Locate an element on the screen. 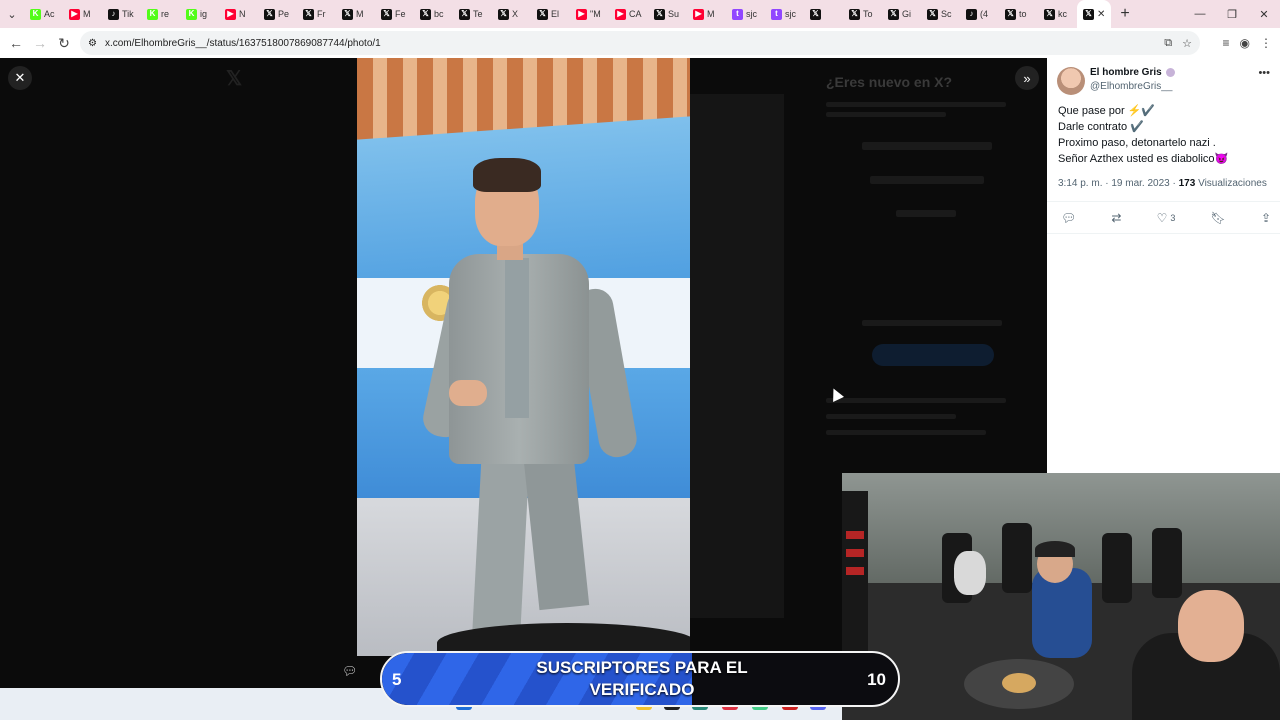  tab-label: Fr is located at coordinates (321, 14).